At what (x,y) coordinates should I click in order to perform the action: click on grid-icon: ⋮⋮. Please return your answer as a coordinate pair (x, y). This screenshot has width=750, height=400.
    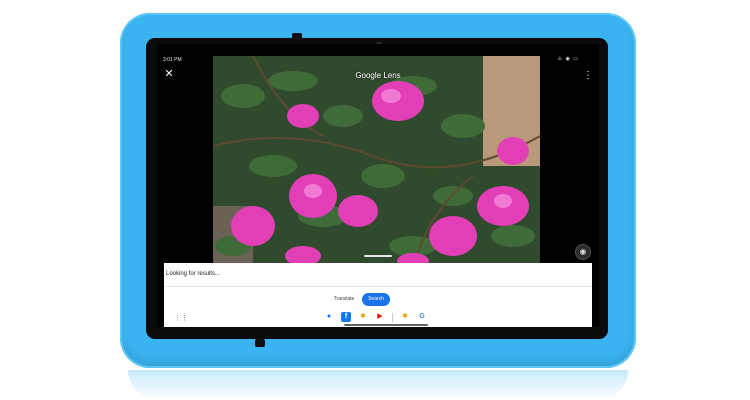
    Looking at the image, I should click on (181, 318).